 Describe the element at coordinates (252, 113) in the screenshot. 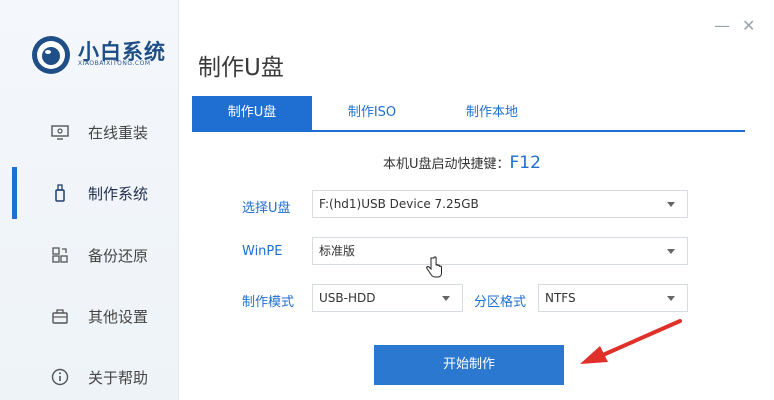

I see `tab-make-usb: 制作U盘` at that location.